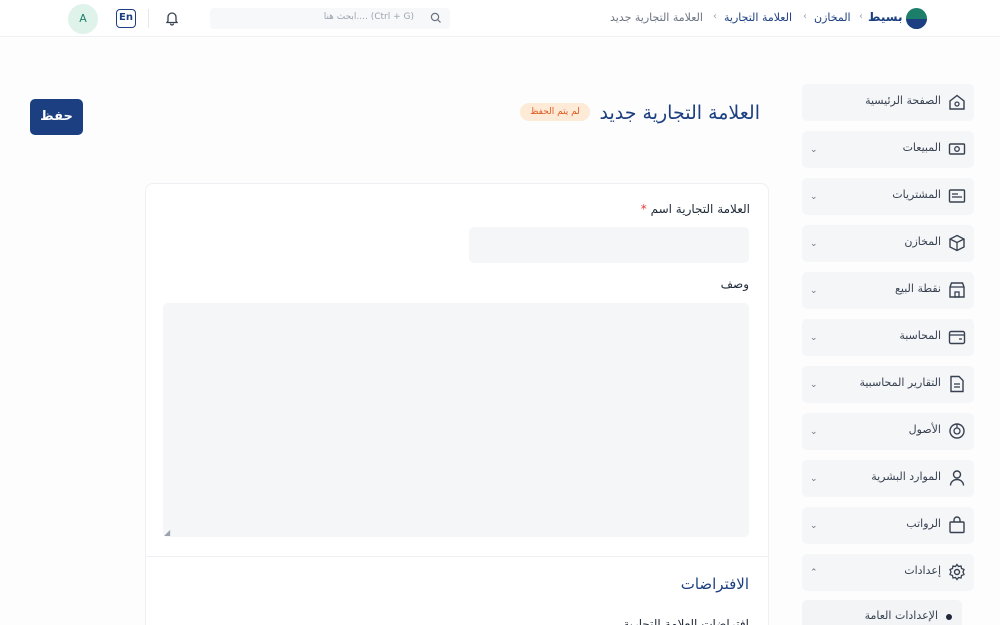  I want to click on page-title: العلامة التجارية جديد, so click(680, 113).